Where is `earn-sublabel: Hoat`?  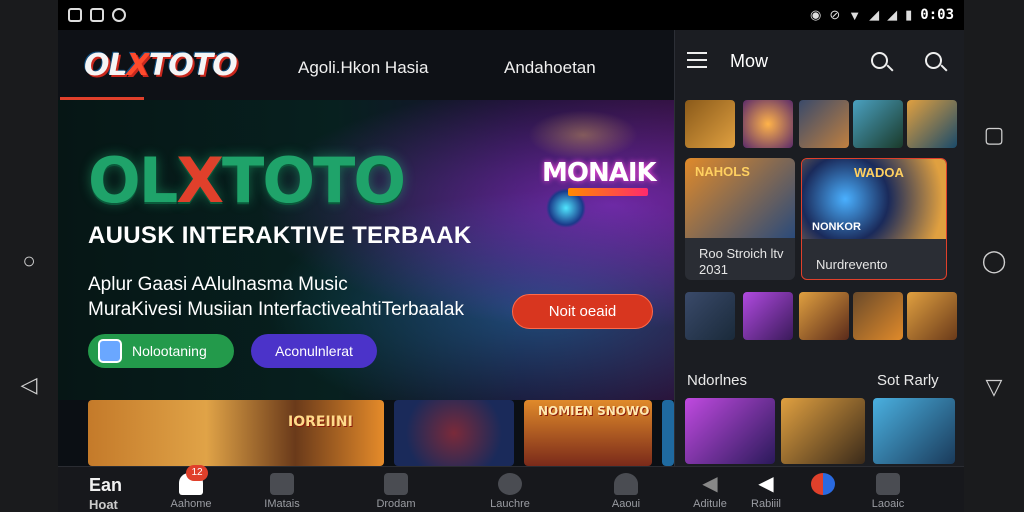
earn-sublabel: Hoat is located at coordinates (103, 504).